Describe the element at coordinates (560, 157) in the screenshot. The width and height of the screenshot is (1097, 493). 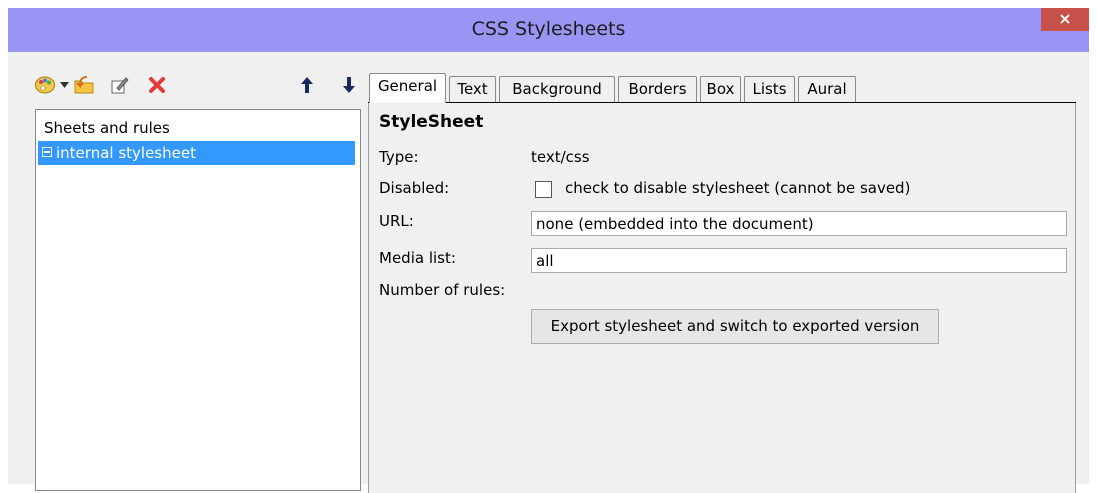
I see `type-value: text/css` at that location.